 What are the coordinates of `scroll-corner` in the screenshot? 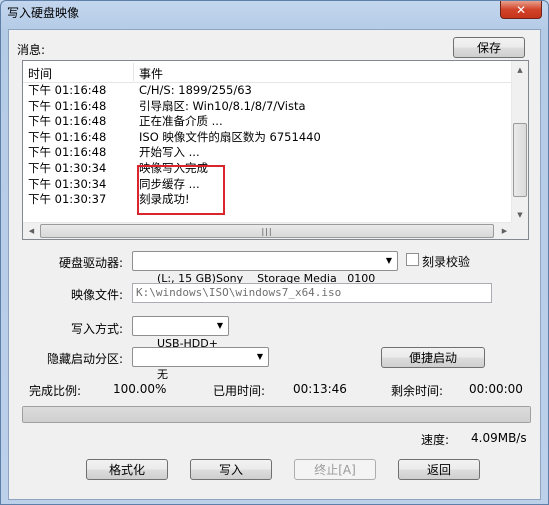 It's located at (519, 230).